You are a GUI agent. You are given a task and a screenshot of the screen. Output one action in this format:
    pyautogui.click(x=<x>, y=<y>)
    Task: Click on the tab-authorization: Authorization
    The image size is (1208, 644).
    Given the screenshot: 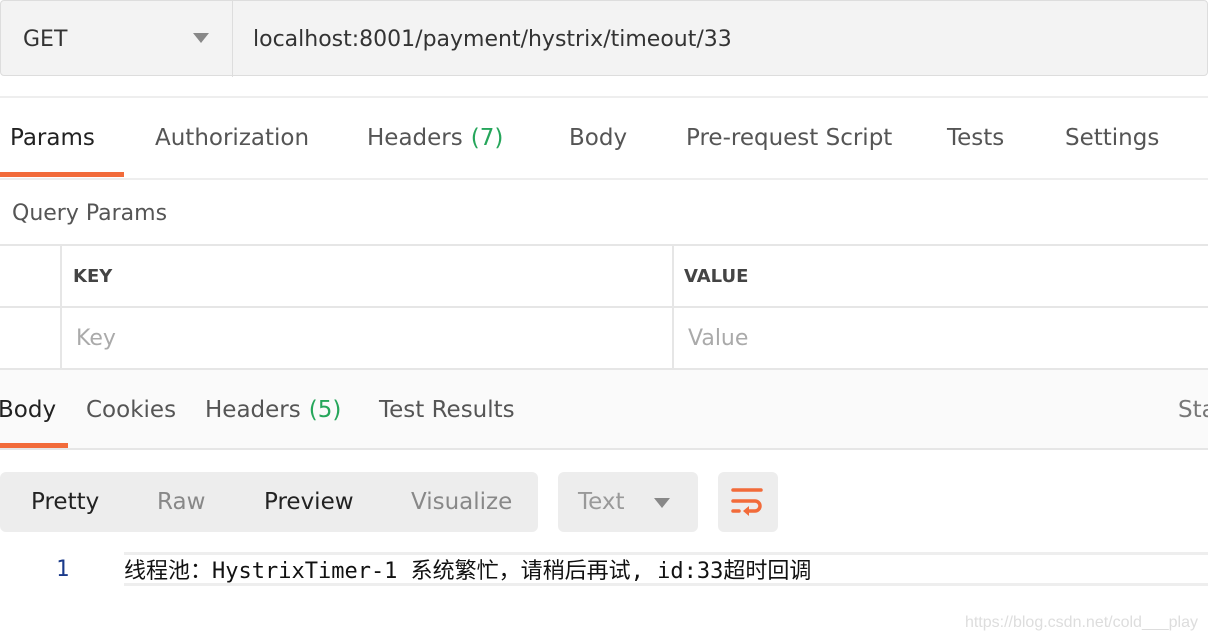 What is the action you would take?
    pyautogui.click(x=232, y=138)
    